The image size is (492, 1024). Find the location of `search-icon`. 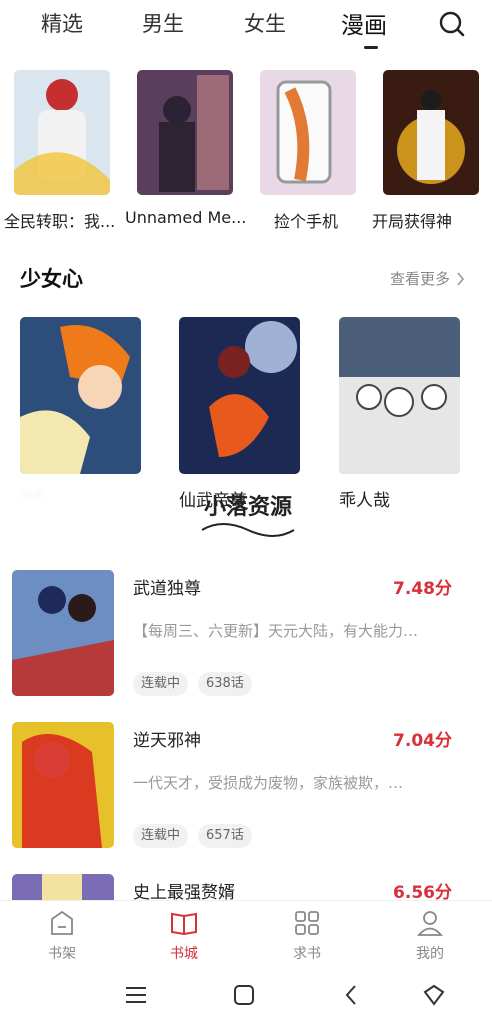

search-icon is located at coordinates (452, 24).